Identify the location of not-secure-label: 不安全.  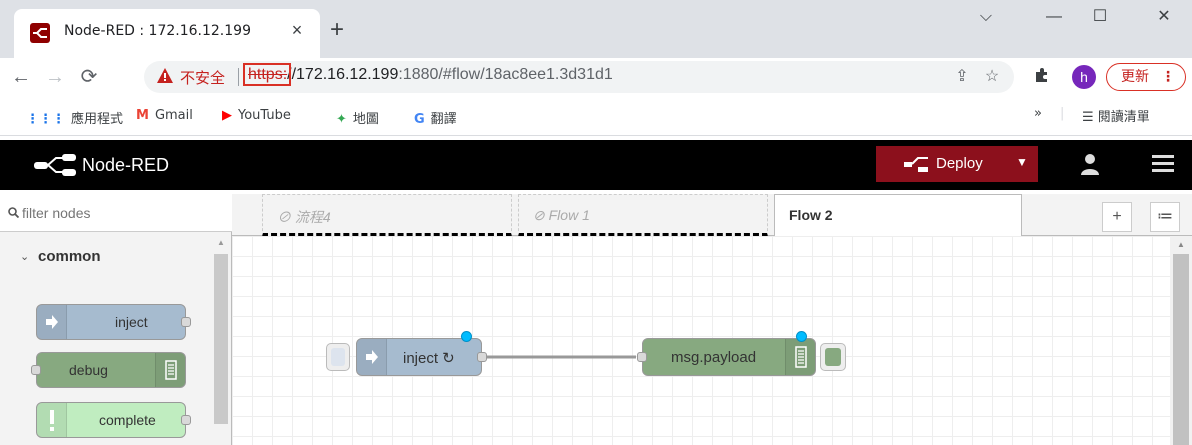
(202, 77).